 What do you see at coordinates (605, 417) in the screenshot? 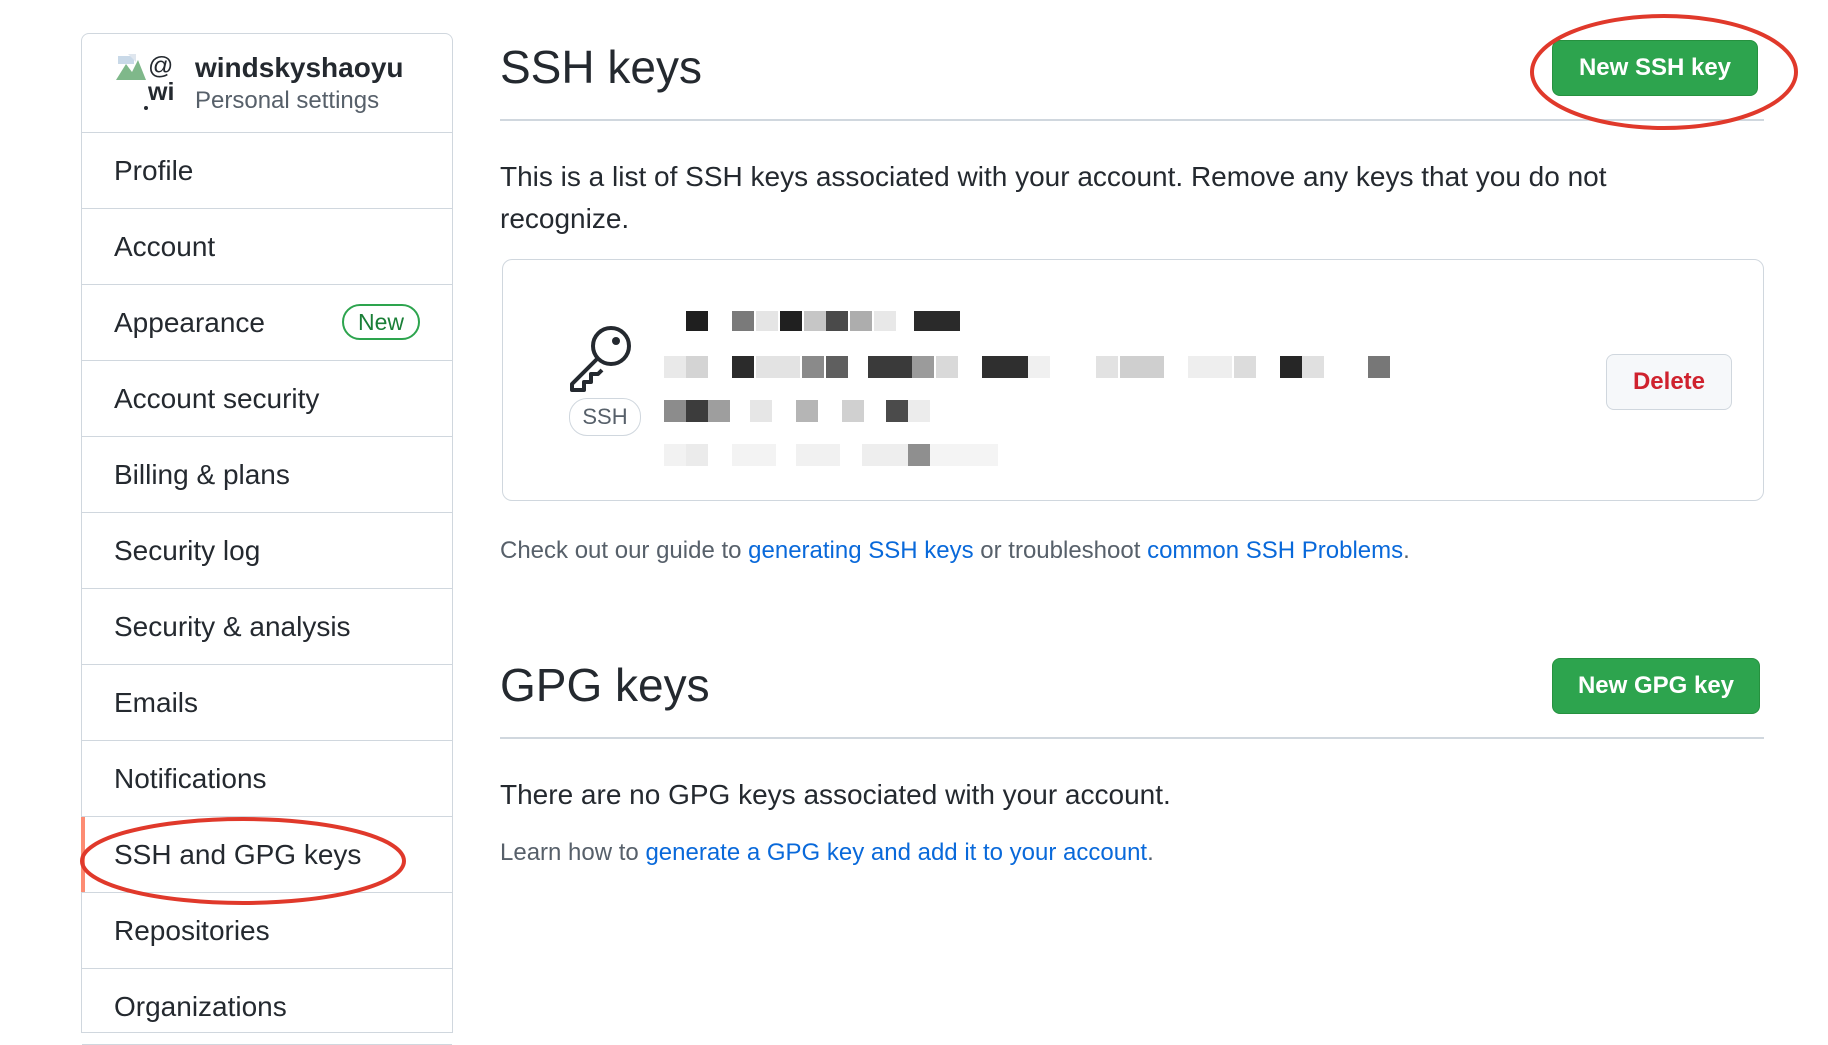
I see `ssh-key-type-label: SSH` at bounding box center [605, 417].